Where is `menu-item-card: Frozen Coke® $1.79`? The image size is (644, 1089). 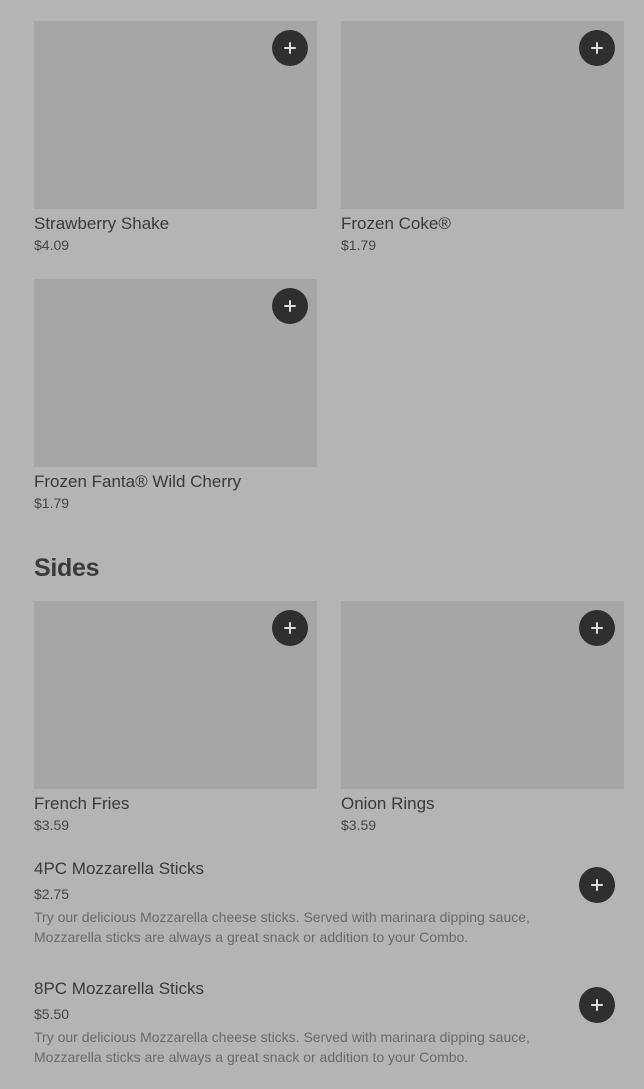 menu-item-card: Frozen Coke® $1.79 is located at coordinates (482, 137).